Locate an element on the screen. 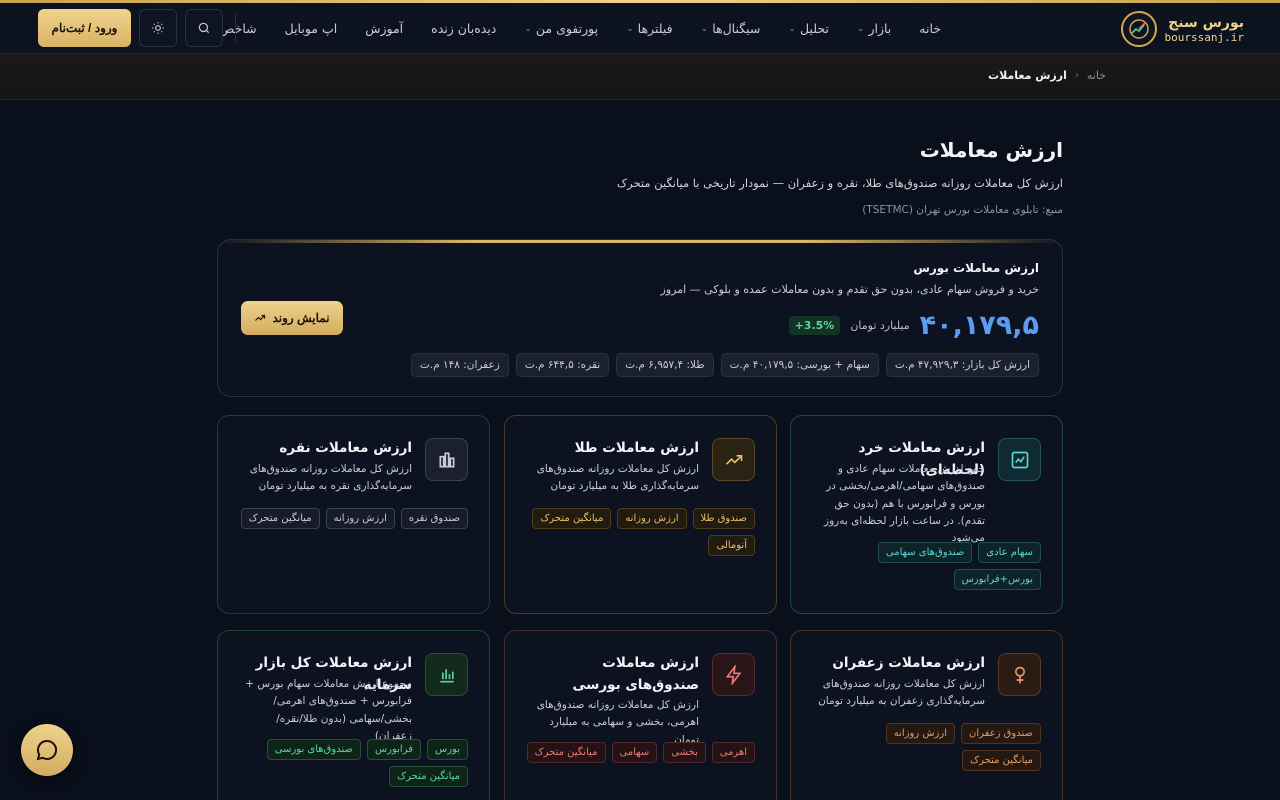 The width and height of the screenshot is (1280, 800). card-tags: اهرمی بخشی سهامی میانگین متحرک is located at coordinates (639, 752).